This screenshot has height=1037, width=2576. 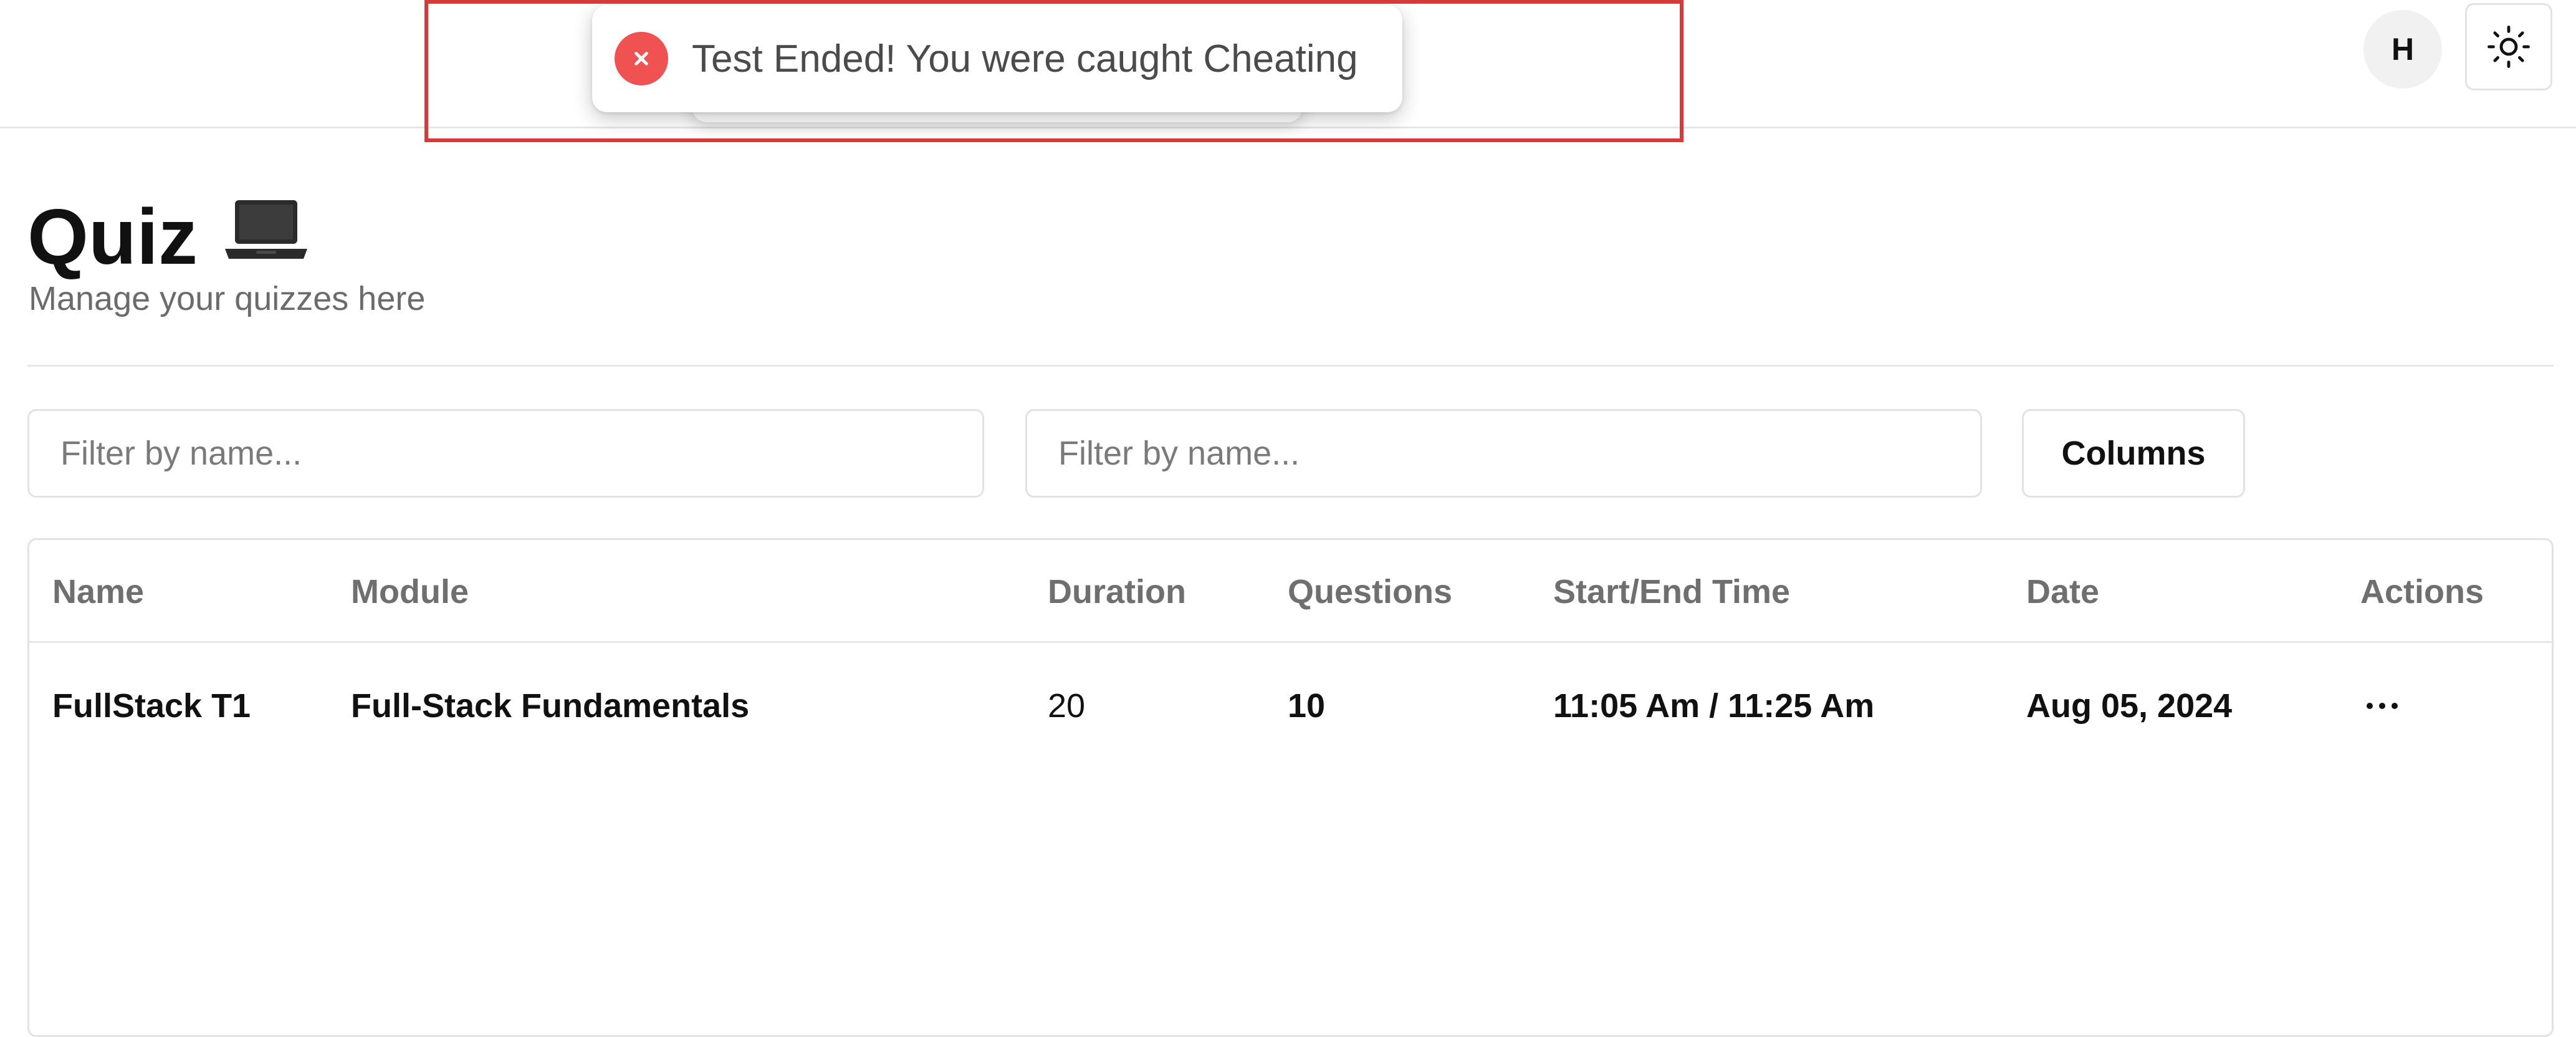 I want to click on header-duration: Duration, so click(x=1117, y=591).